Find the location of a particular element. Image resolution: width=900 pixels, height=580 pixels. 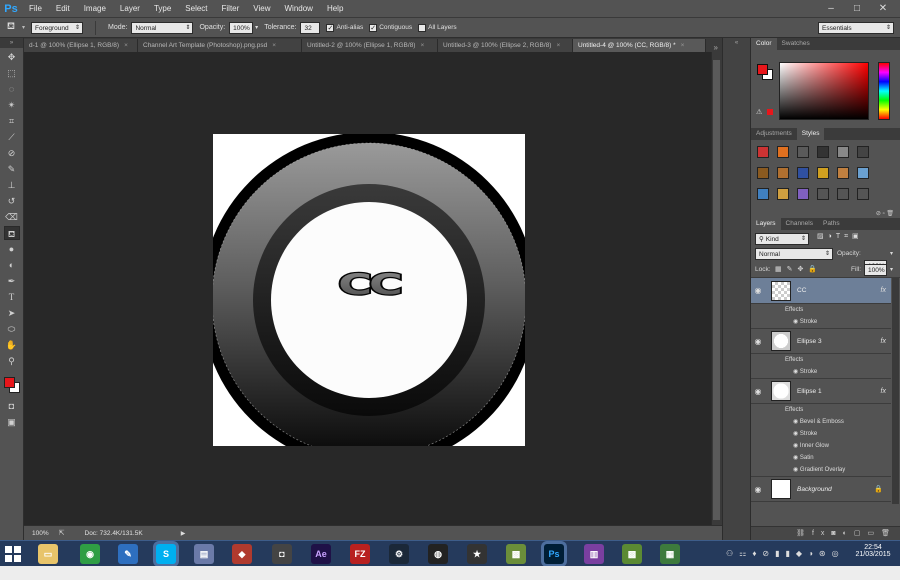

type-tool-icon: T is located at coordinates (12, 297).